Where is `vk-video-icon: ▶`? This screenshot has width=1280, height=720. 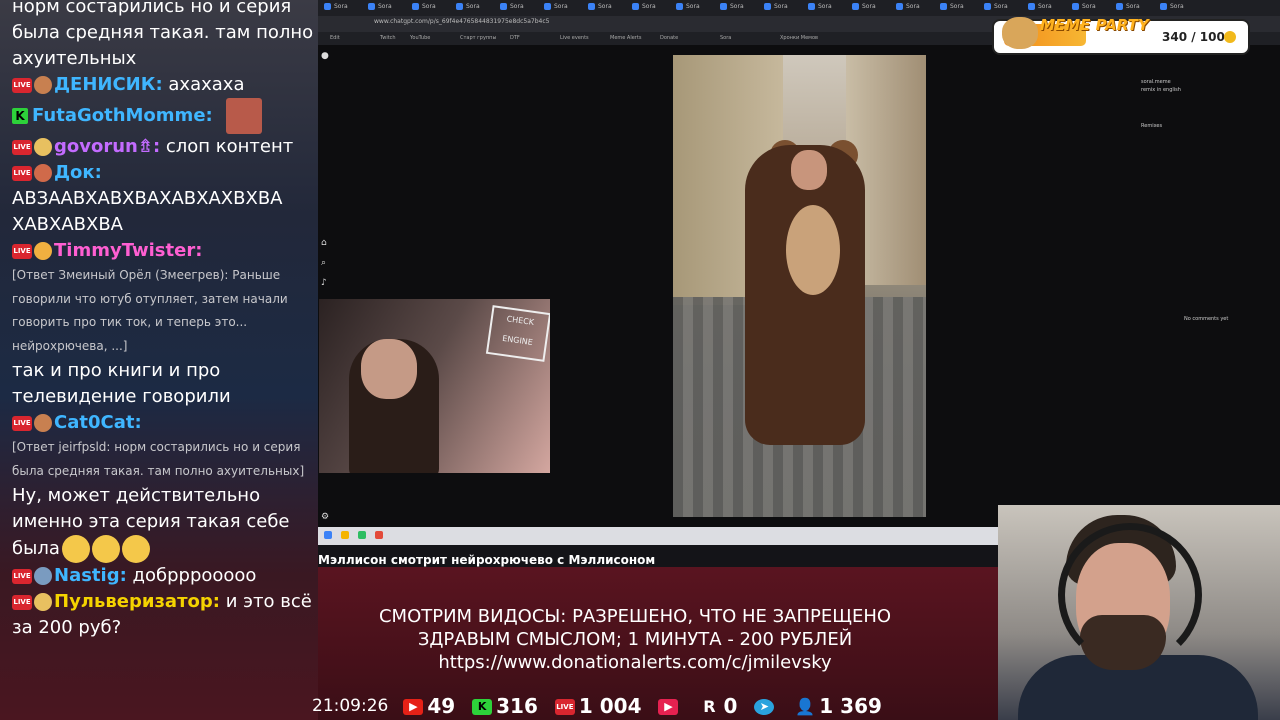
vk-video-icon: ▶ is located at coordinates (668, 707).